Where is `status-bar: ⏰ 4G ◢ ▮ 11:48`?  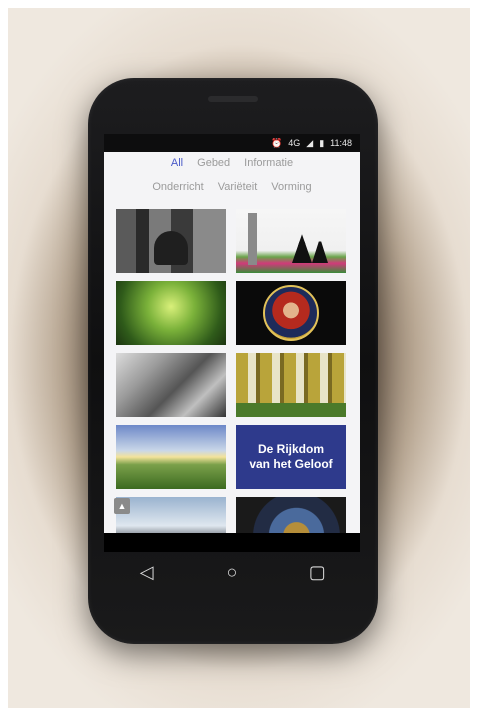
status-bar: ⏰ 4G ◢ ▮ 11:48 is located at coordinates (232, 143).